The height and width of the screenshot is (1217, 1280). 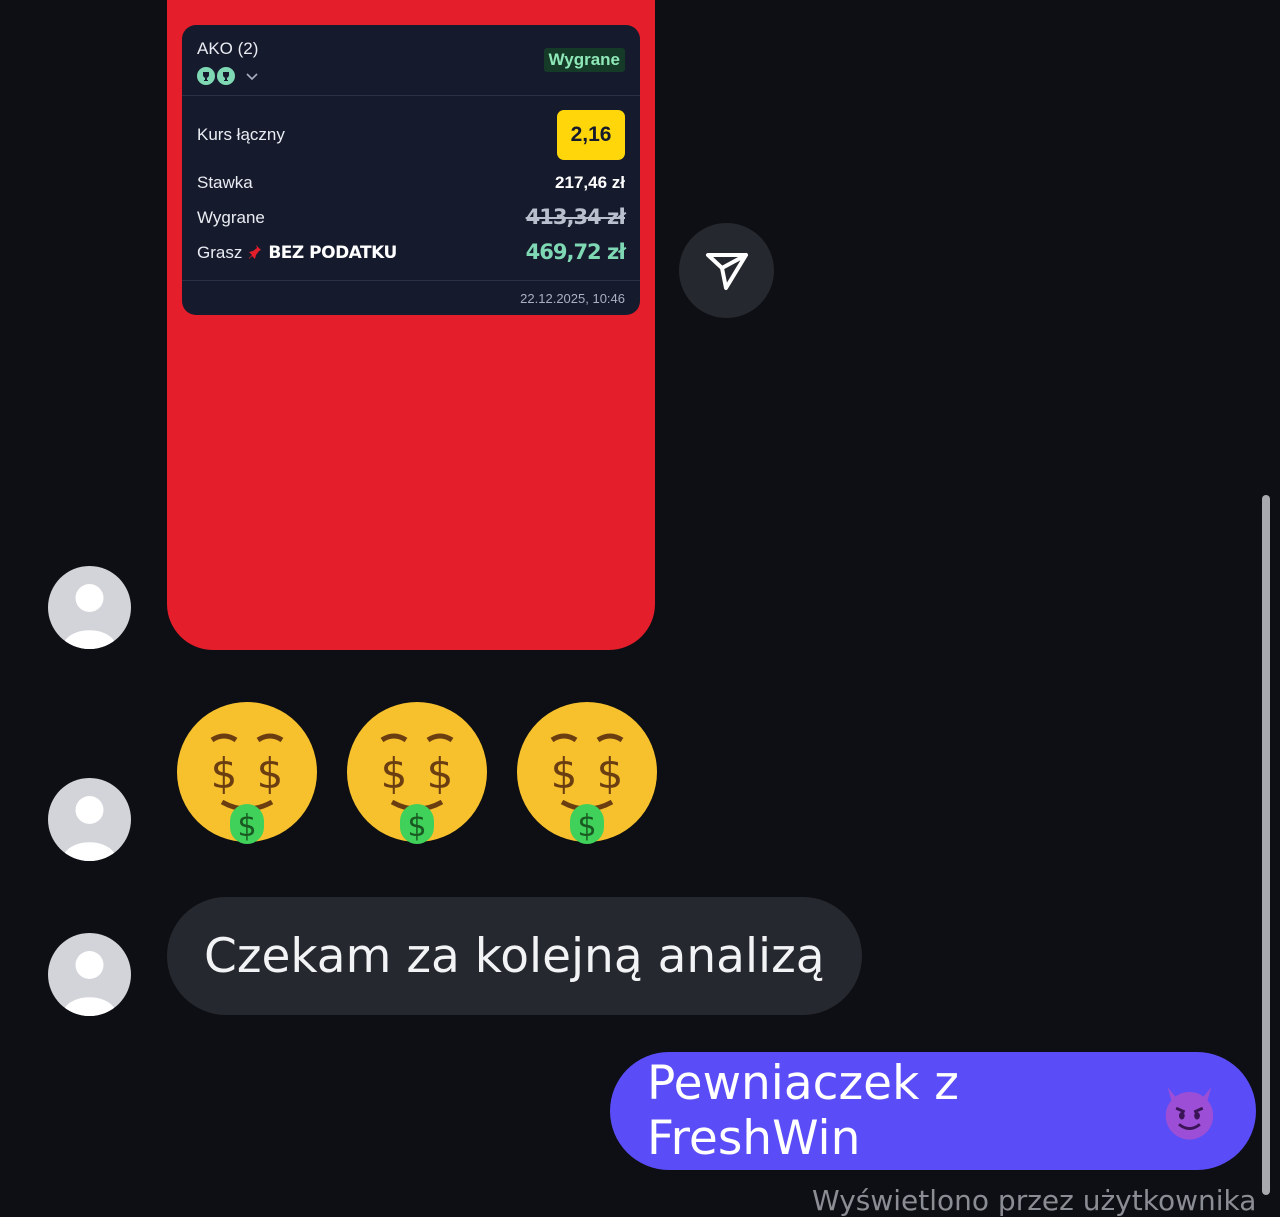 I want to click on total-odds-label: Kurs łączny, so click(x=241, y=134).